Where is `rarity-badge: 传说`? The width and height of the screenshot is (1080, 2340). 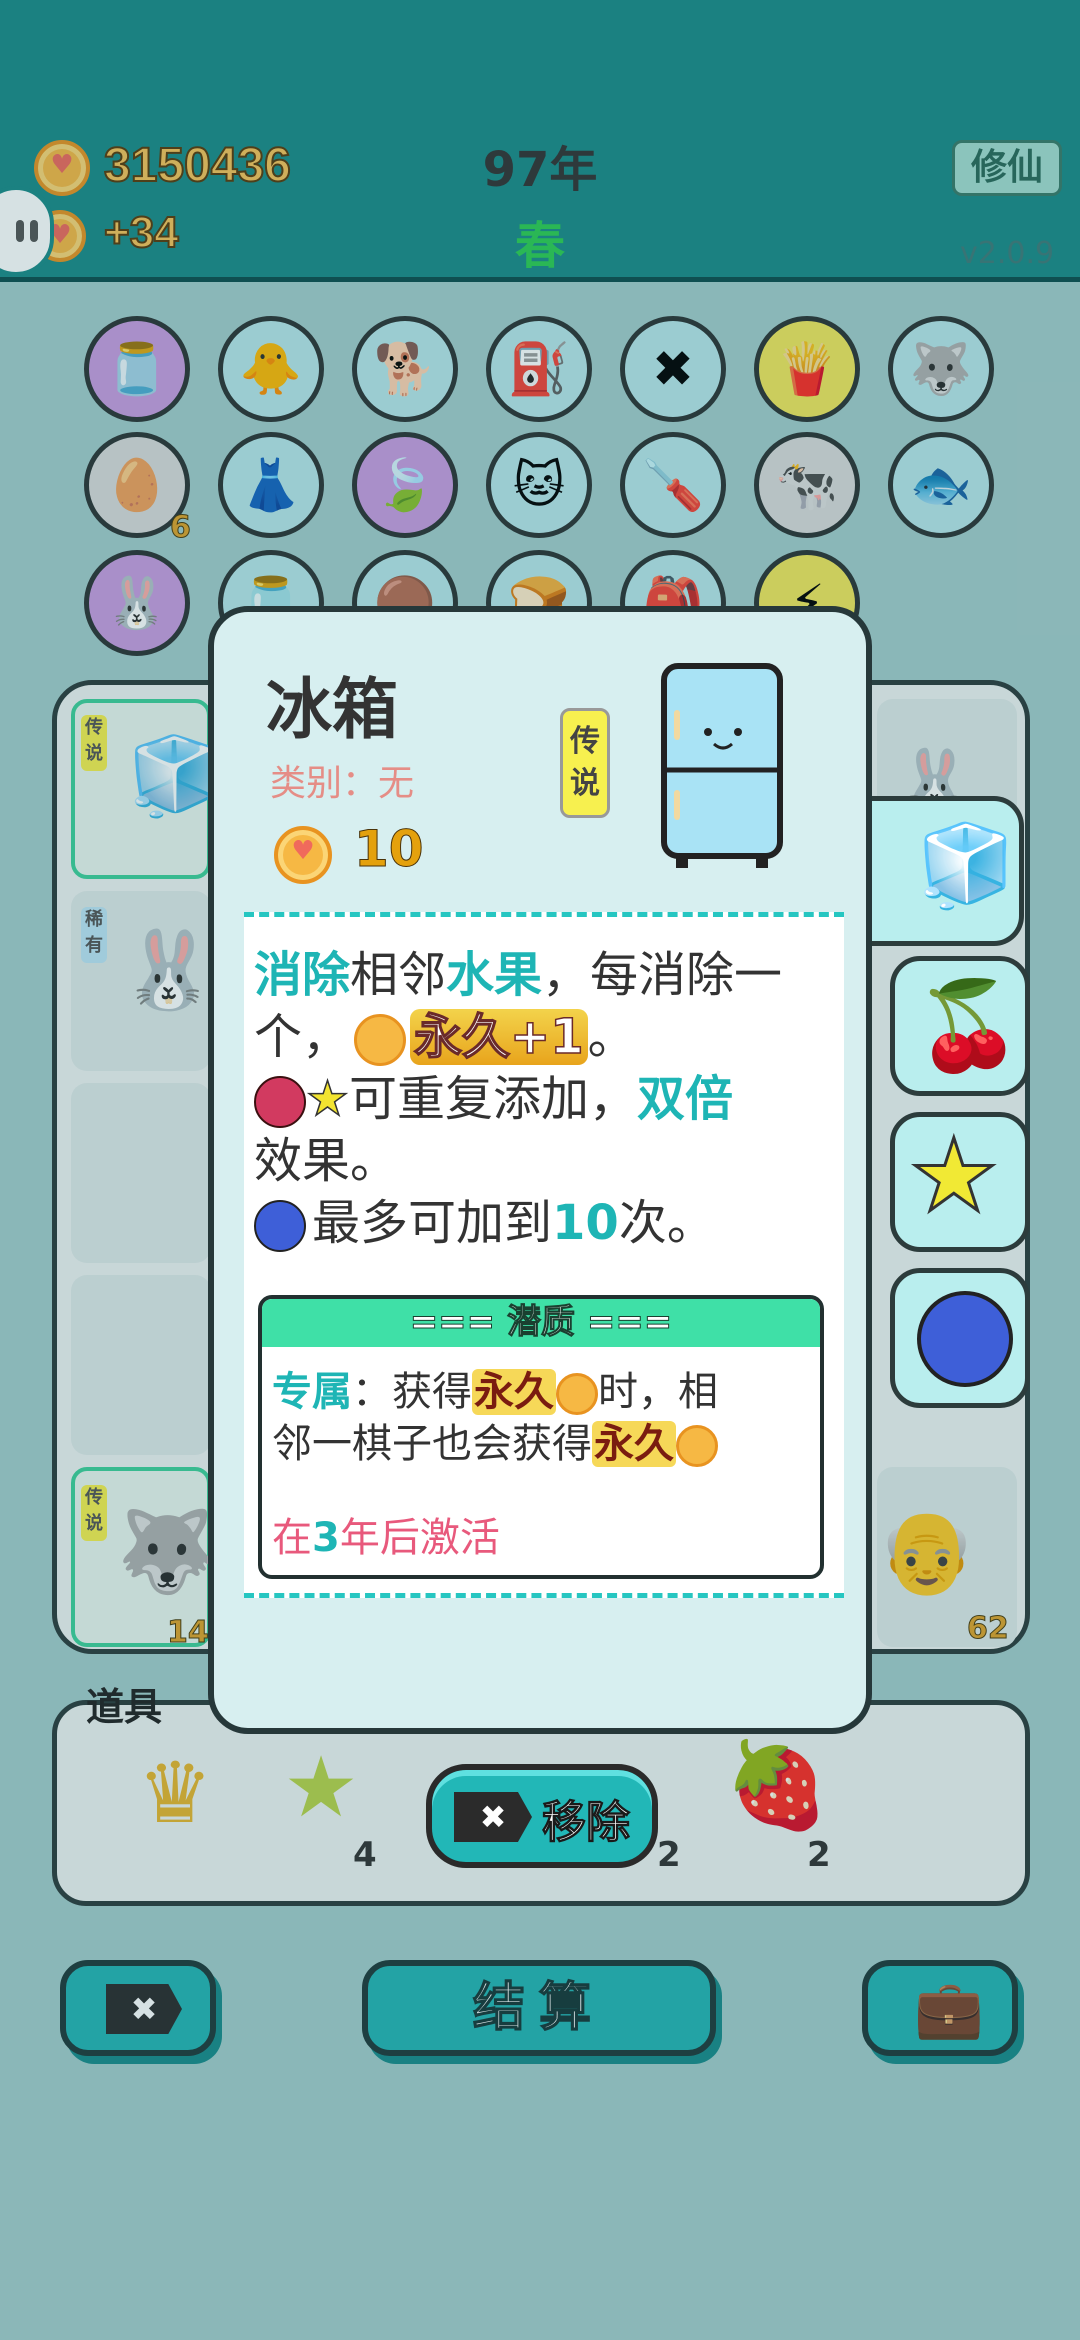
rarity-badge: 传说 is located at coordinates (585, 763).